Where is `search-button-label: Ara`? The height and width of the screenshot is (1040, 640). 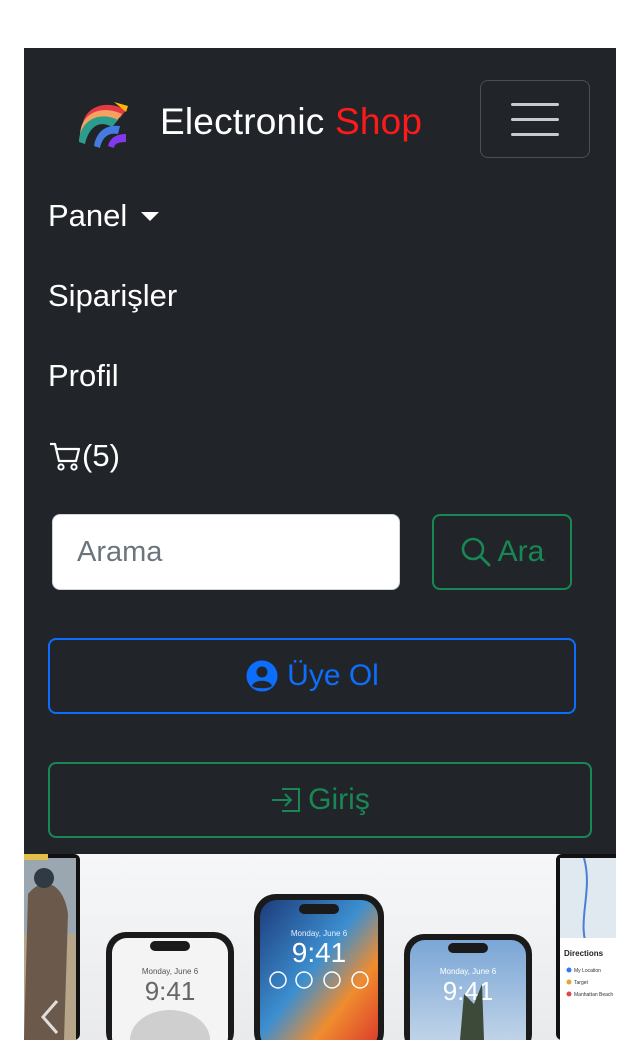
search-button-label: Ara is located at coordinates (521, 551).